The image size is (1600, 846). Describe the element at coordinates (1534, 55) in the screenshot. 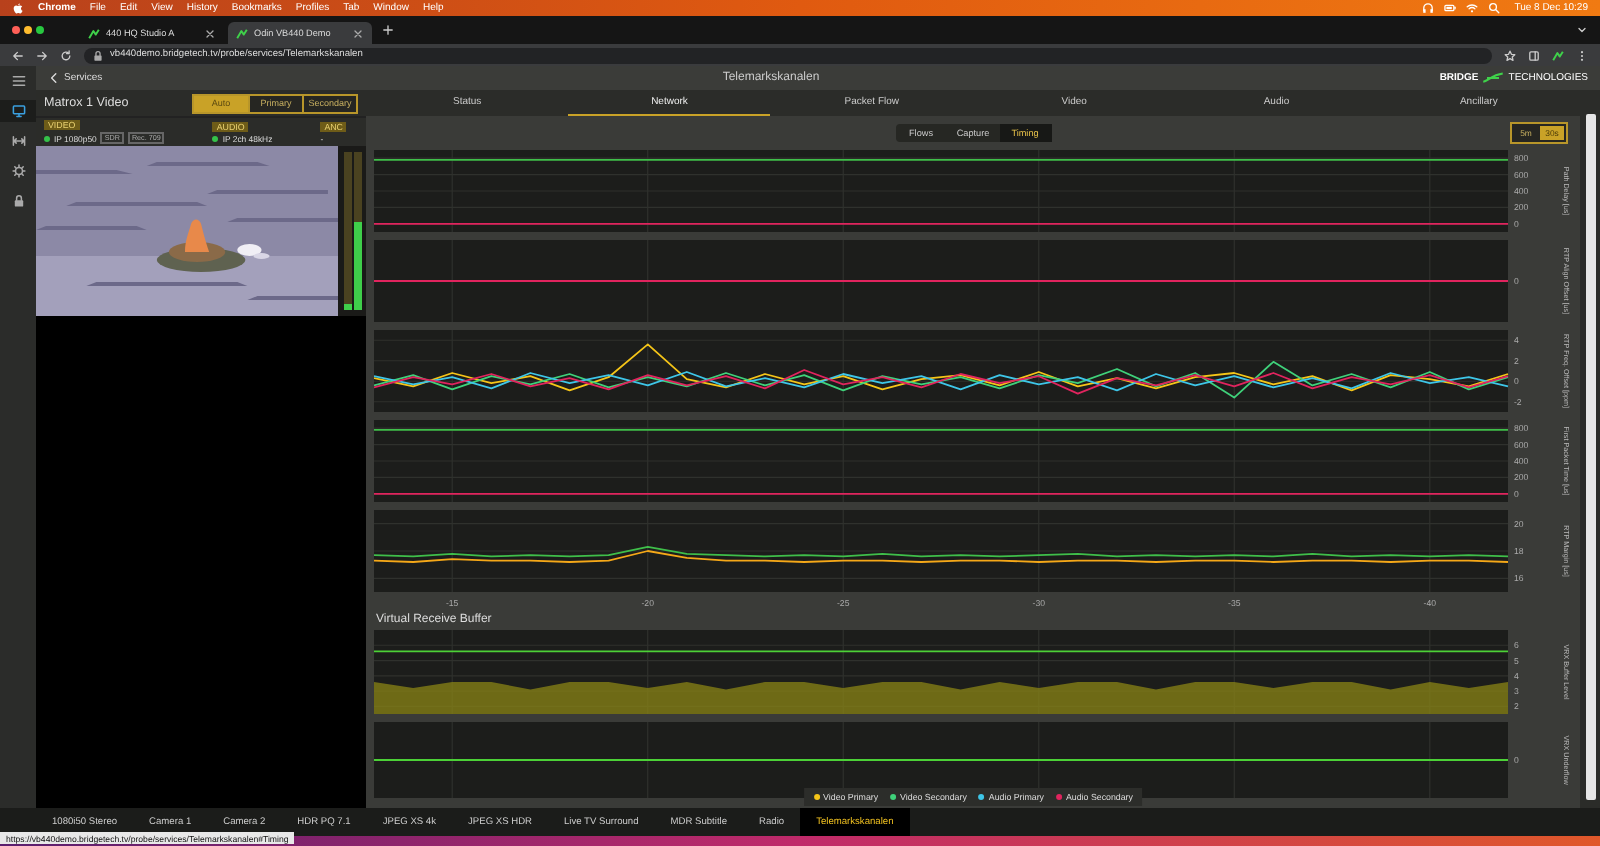

I see `side-panel-icon` at that location.